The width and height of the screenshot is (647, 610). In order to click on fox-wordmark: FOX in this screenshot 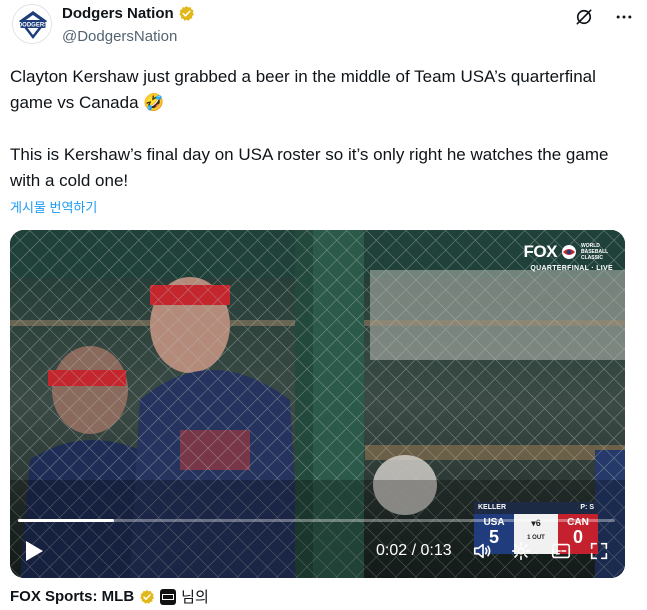, I will do `click(540, 251)`.